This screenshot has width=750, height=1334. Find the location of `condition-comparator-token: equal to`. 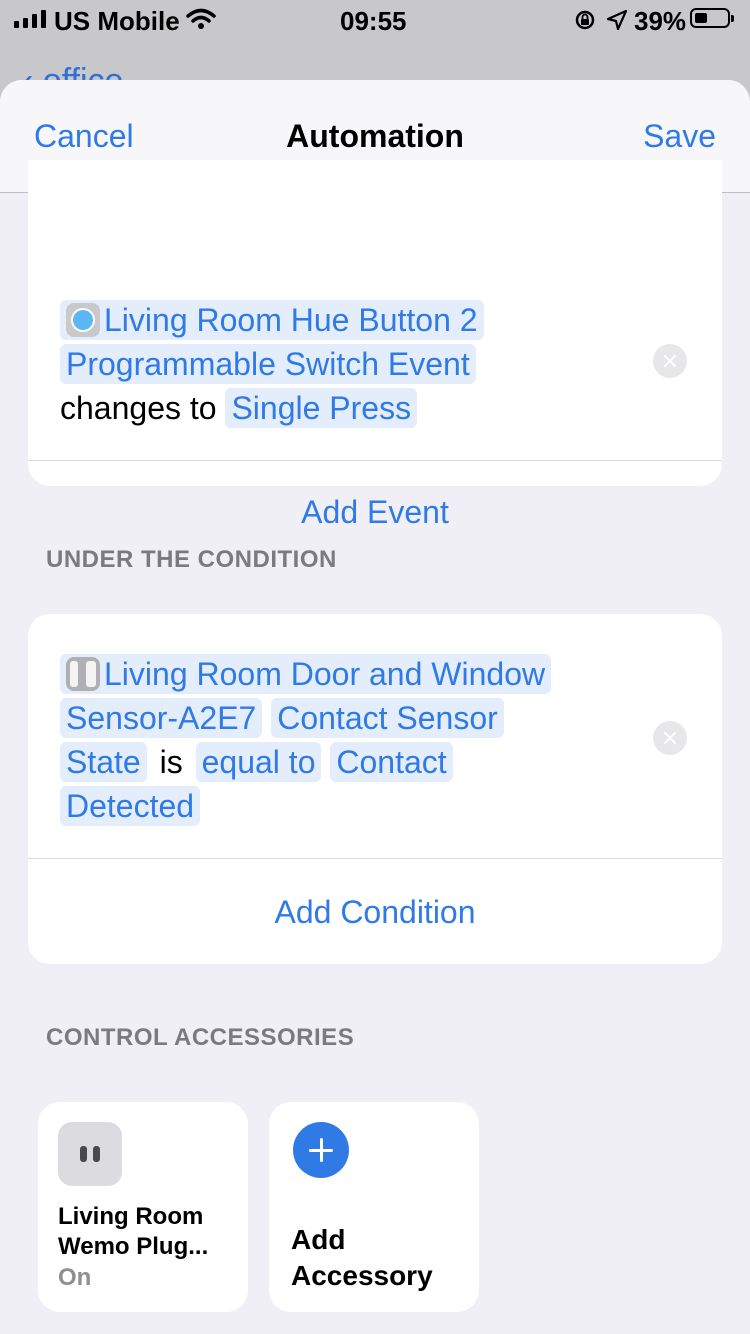

condition-comparator-token: equal to is located at coordinates (258, 762).